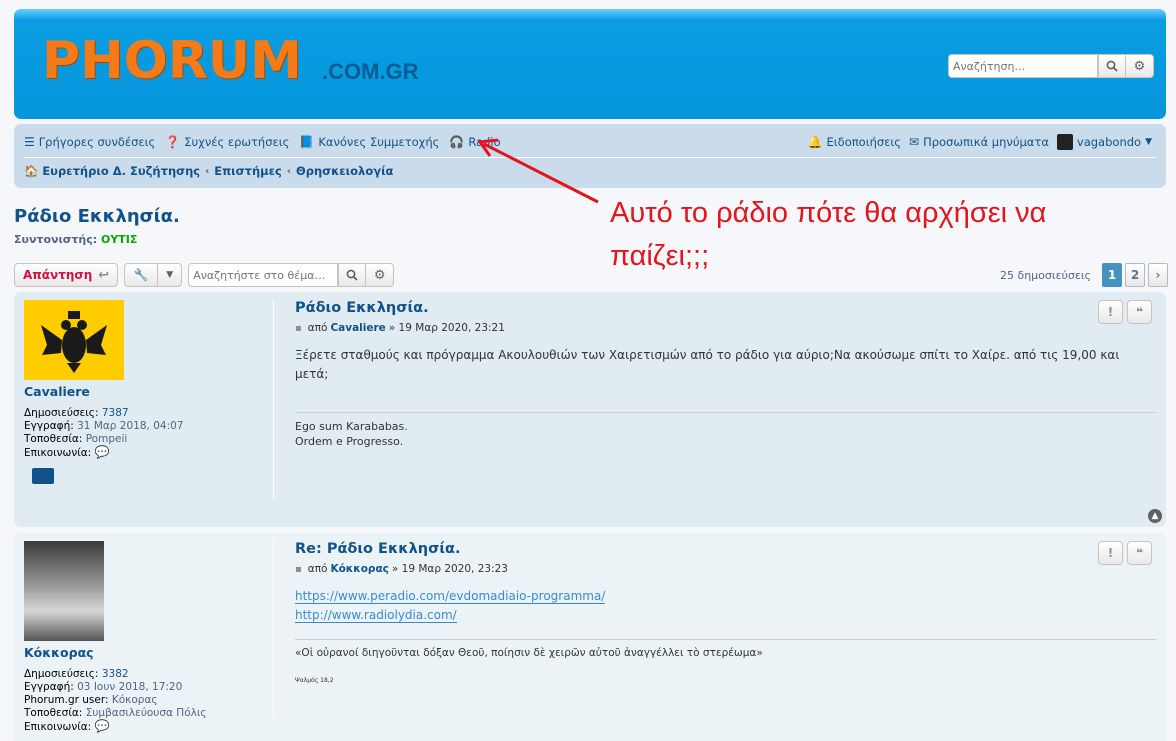 This screenshot has height=741, width=1176. I want to click on post-author-name: Κόκκορας, so click(149, 652).